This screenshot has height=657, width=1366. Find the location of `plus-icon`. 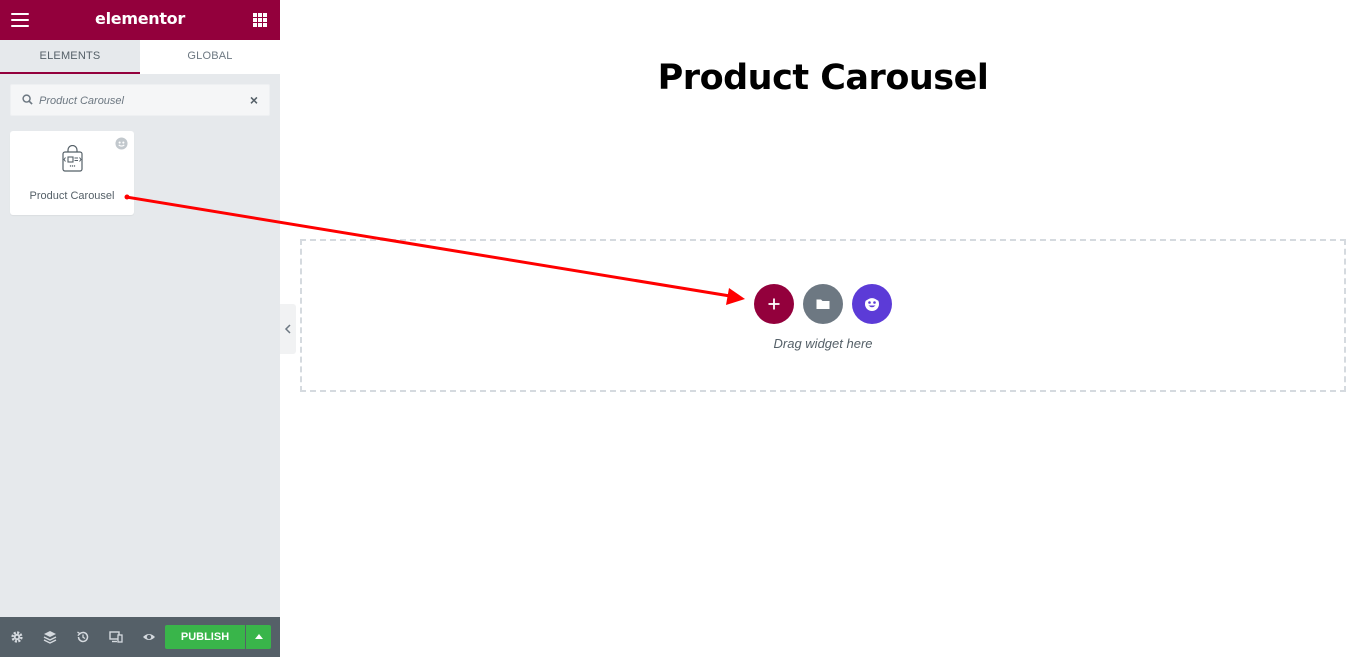

plus-icon is located at coordinates (774, 304).